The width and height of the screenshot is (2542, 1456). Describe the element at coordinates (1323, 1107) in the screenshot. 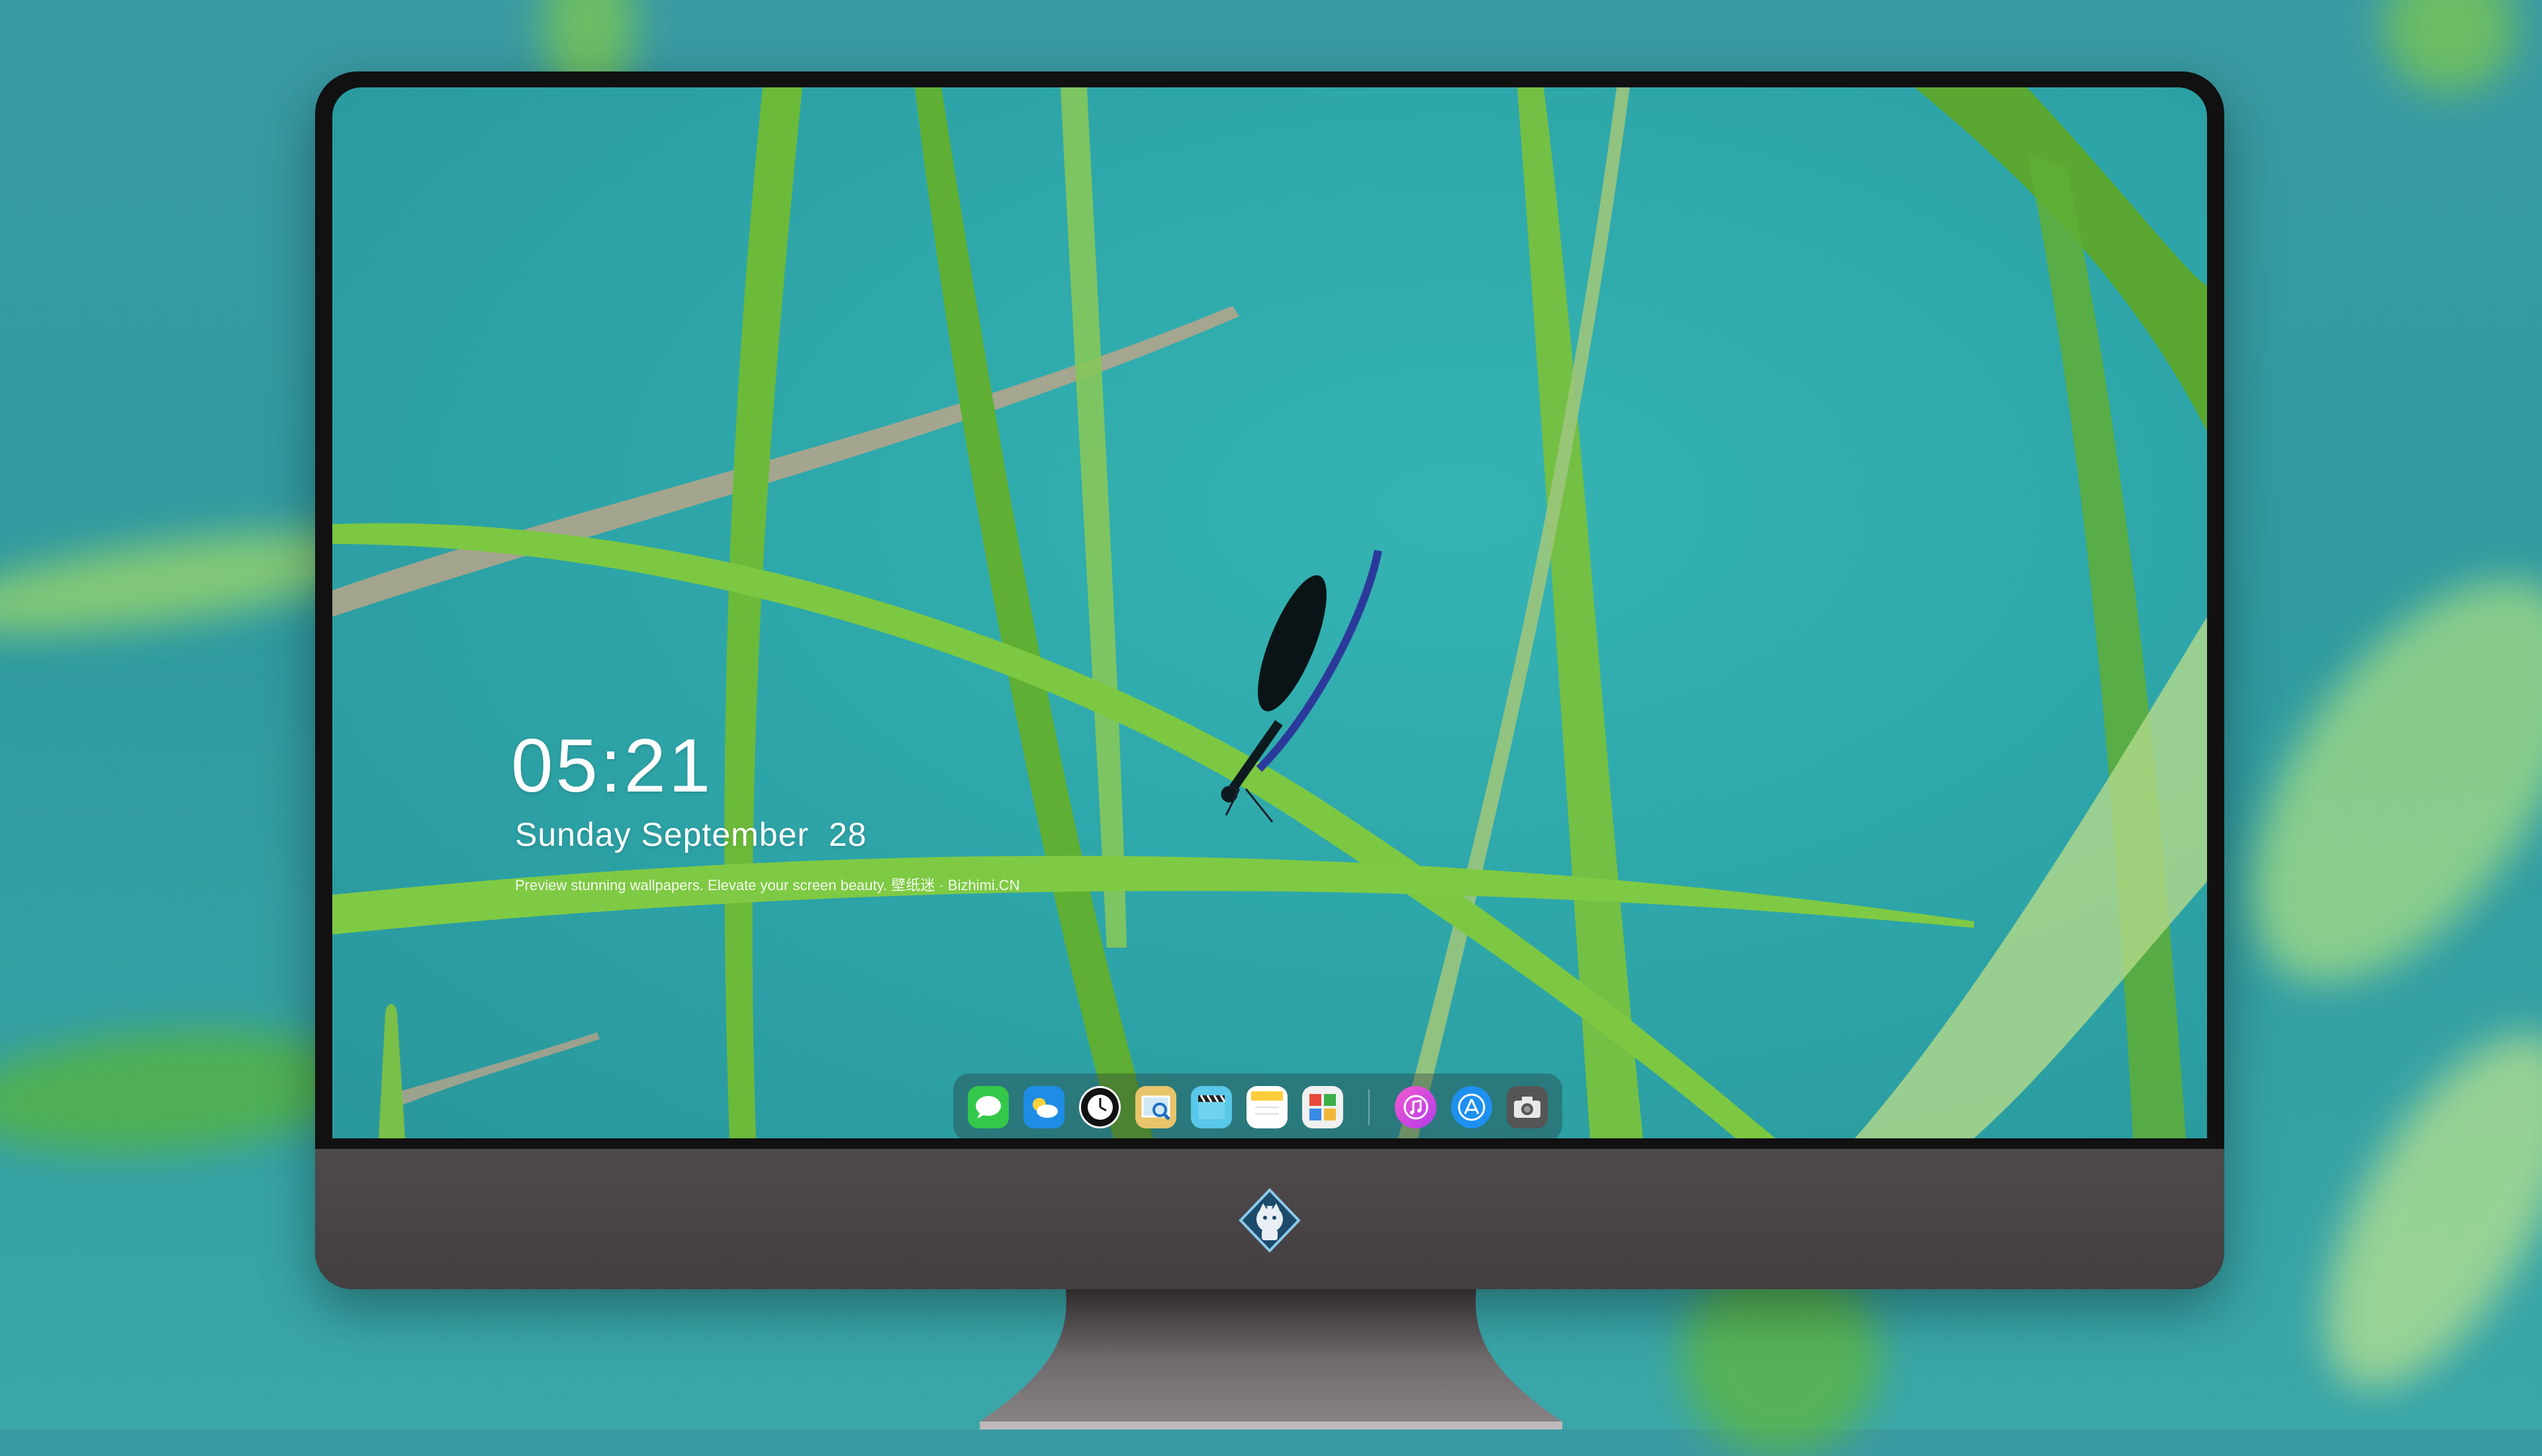

I see `photo-booth-icon` at that location.